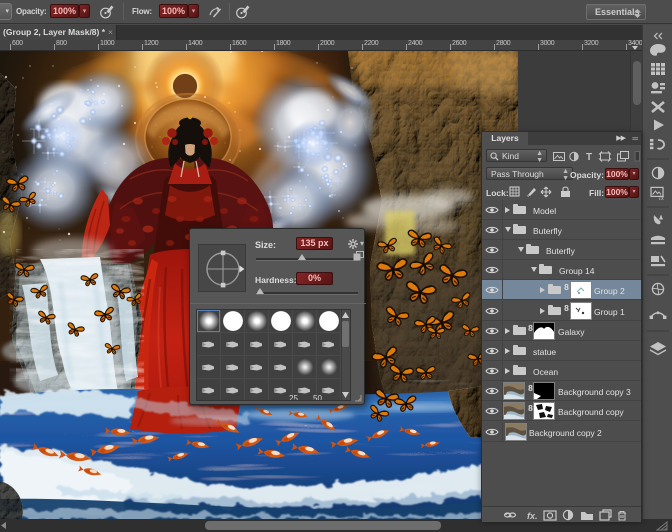 Image resolution: width=672 pixels, height=532 pixels. I want to click on svg-text: fx, so click(662, 198).